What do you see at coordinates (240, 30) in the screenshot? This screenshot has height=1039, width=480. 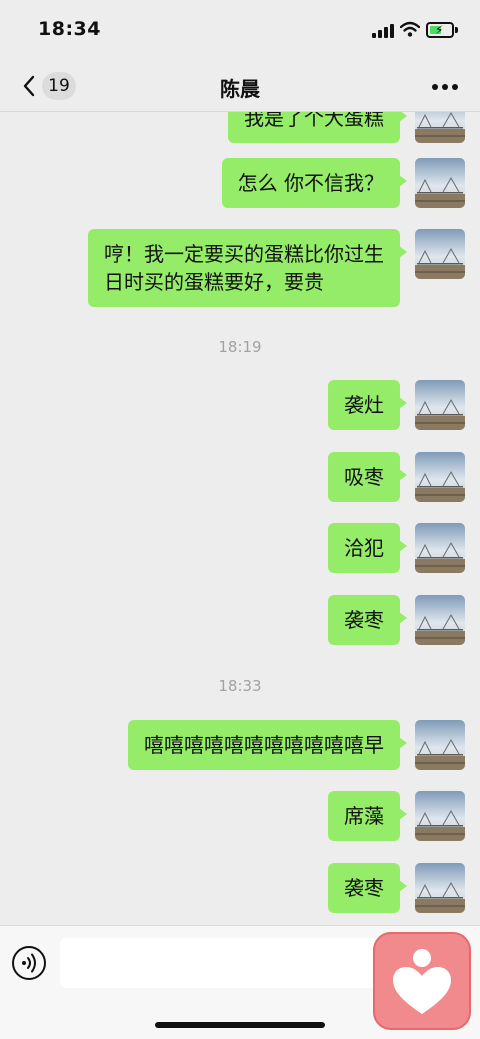 I see `status-bar: 18:34 ⚡` at bounding box center [240, 30].